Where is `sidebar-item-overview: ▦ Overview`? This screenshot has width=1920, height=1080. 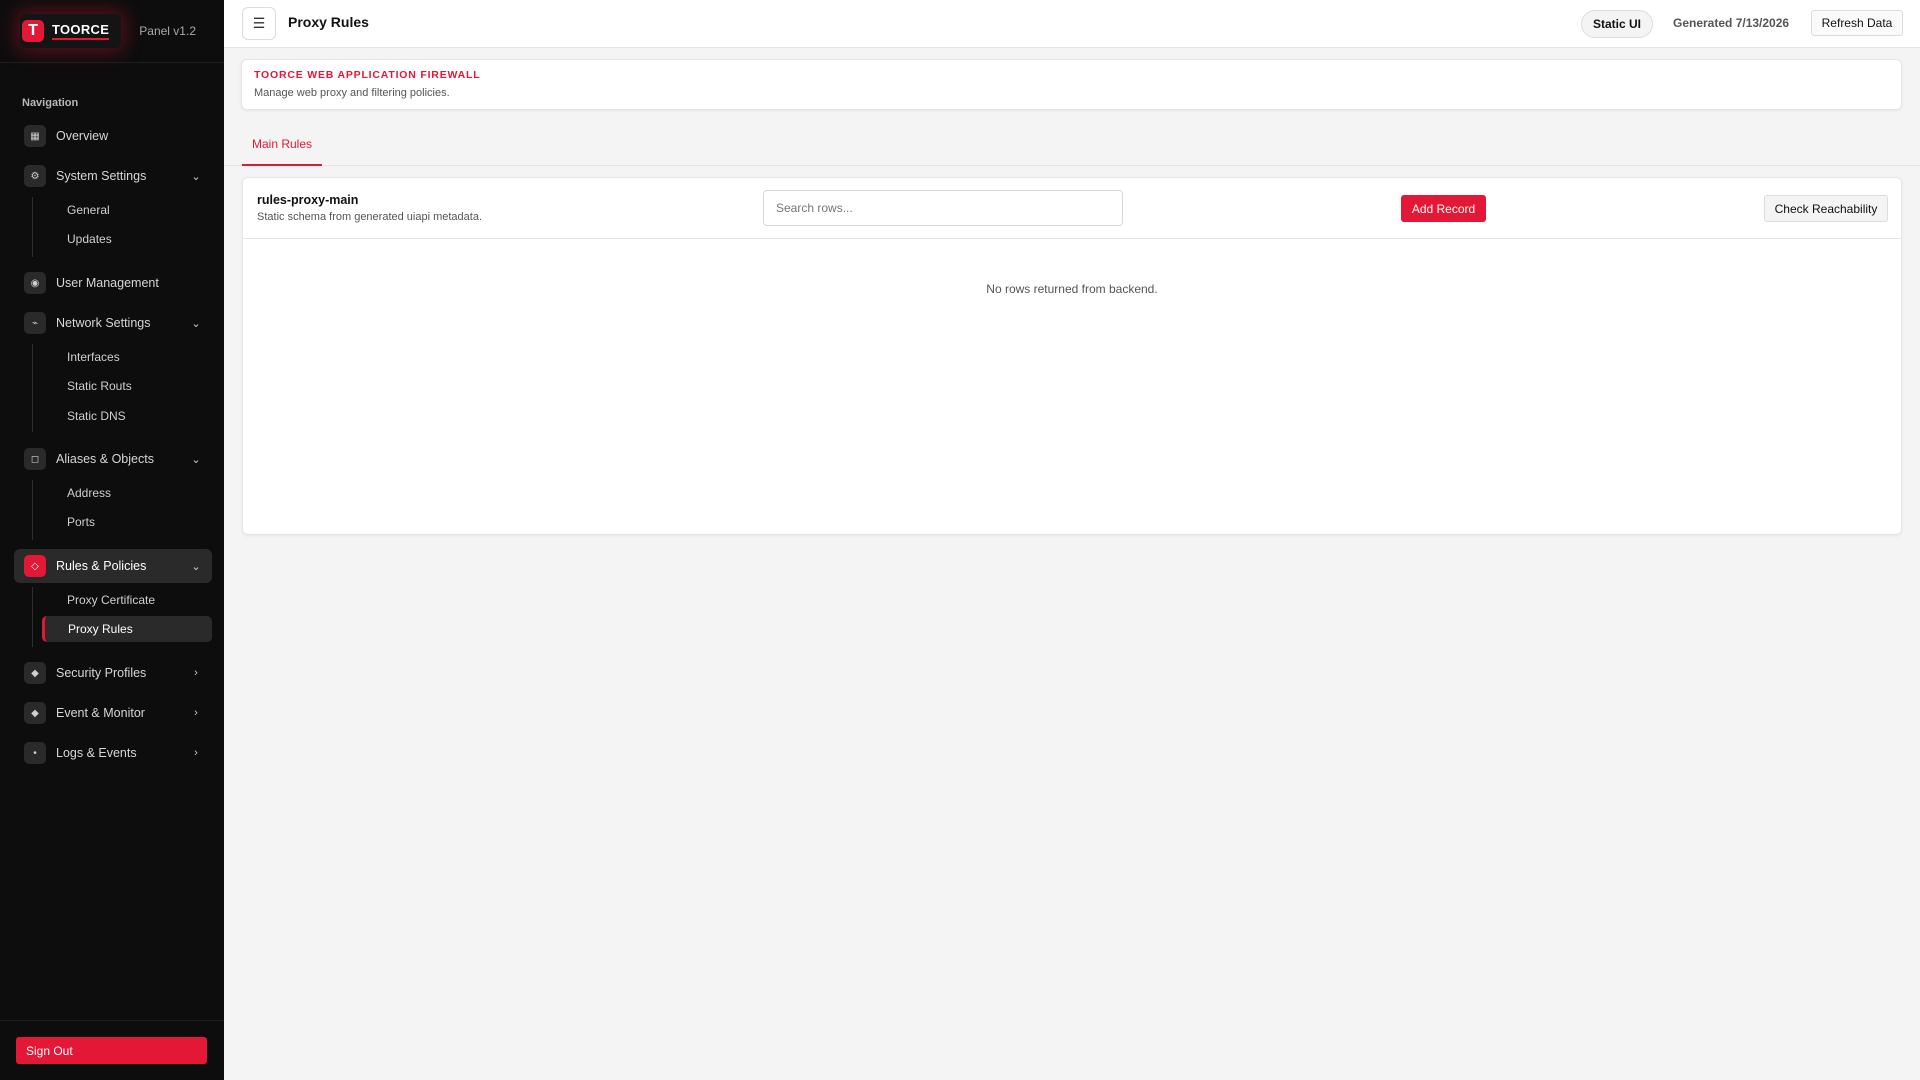
sidebar-item-overview: ▦ Overview is located at coordinates (113, 136).